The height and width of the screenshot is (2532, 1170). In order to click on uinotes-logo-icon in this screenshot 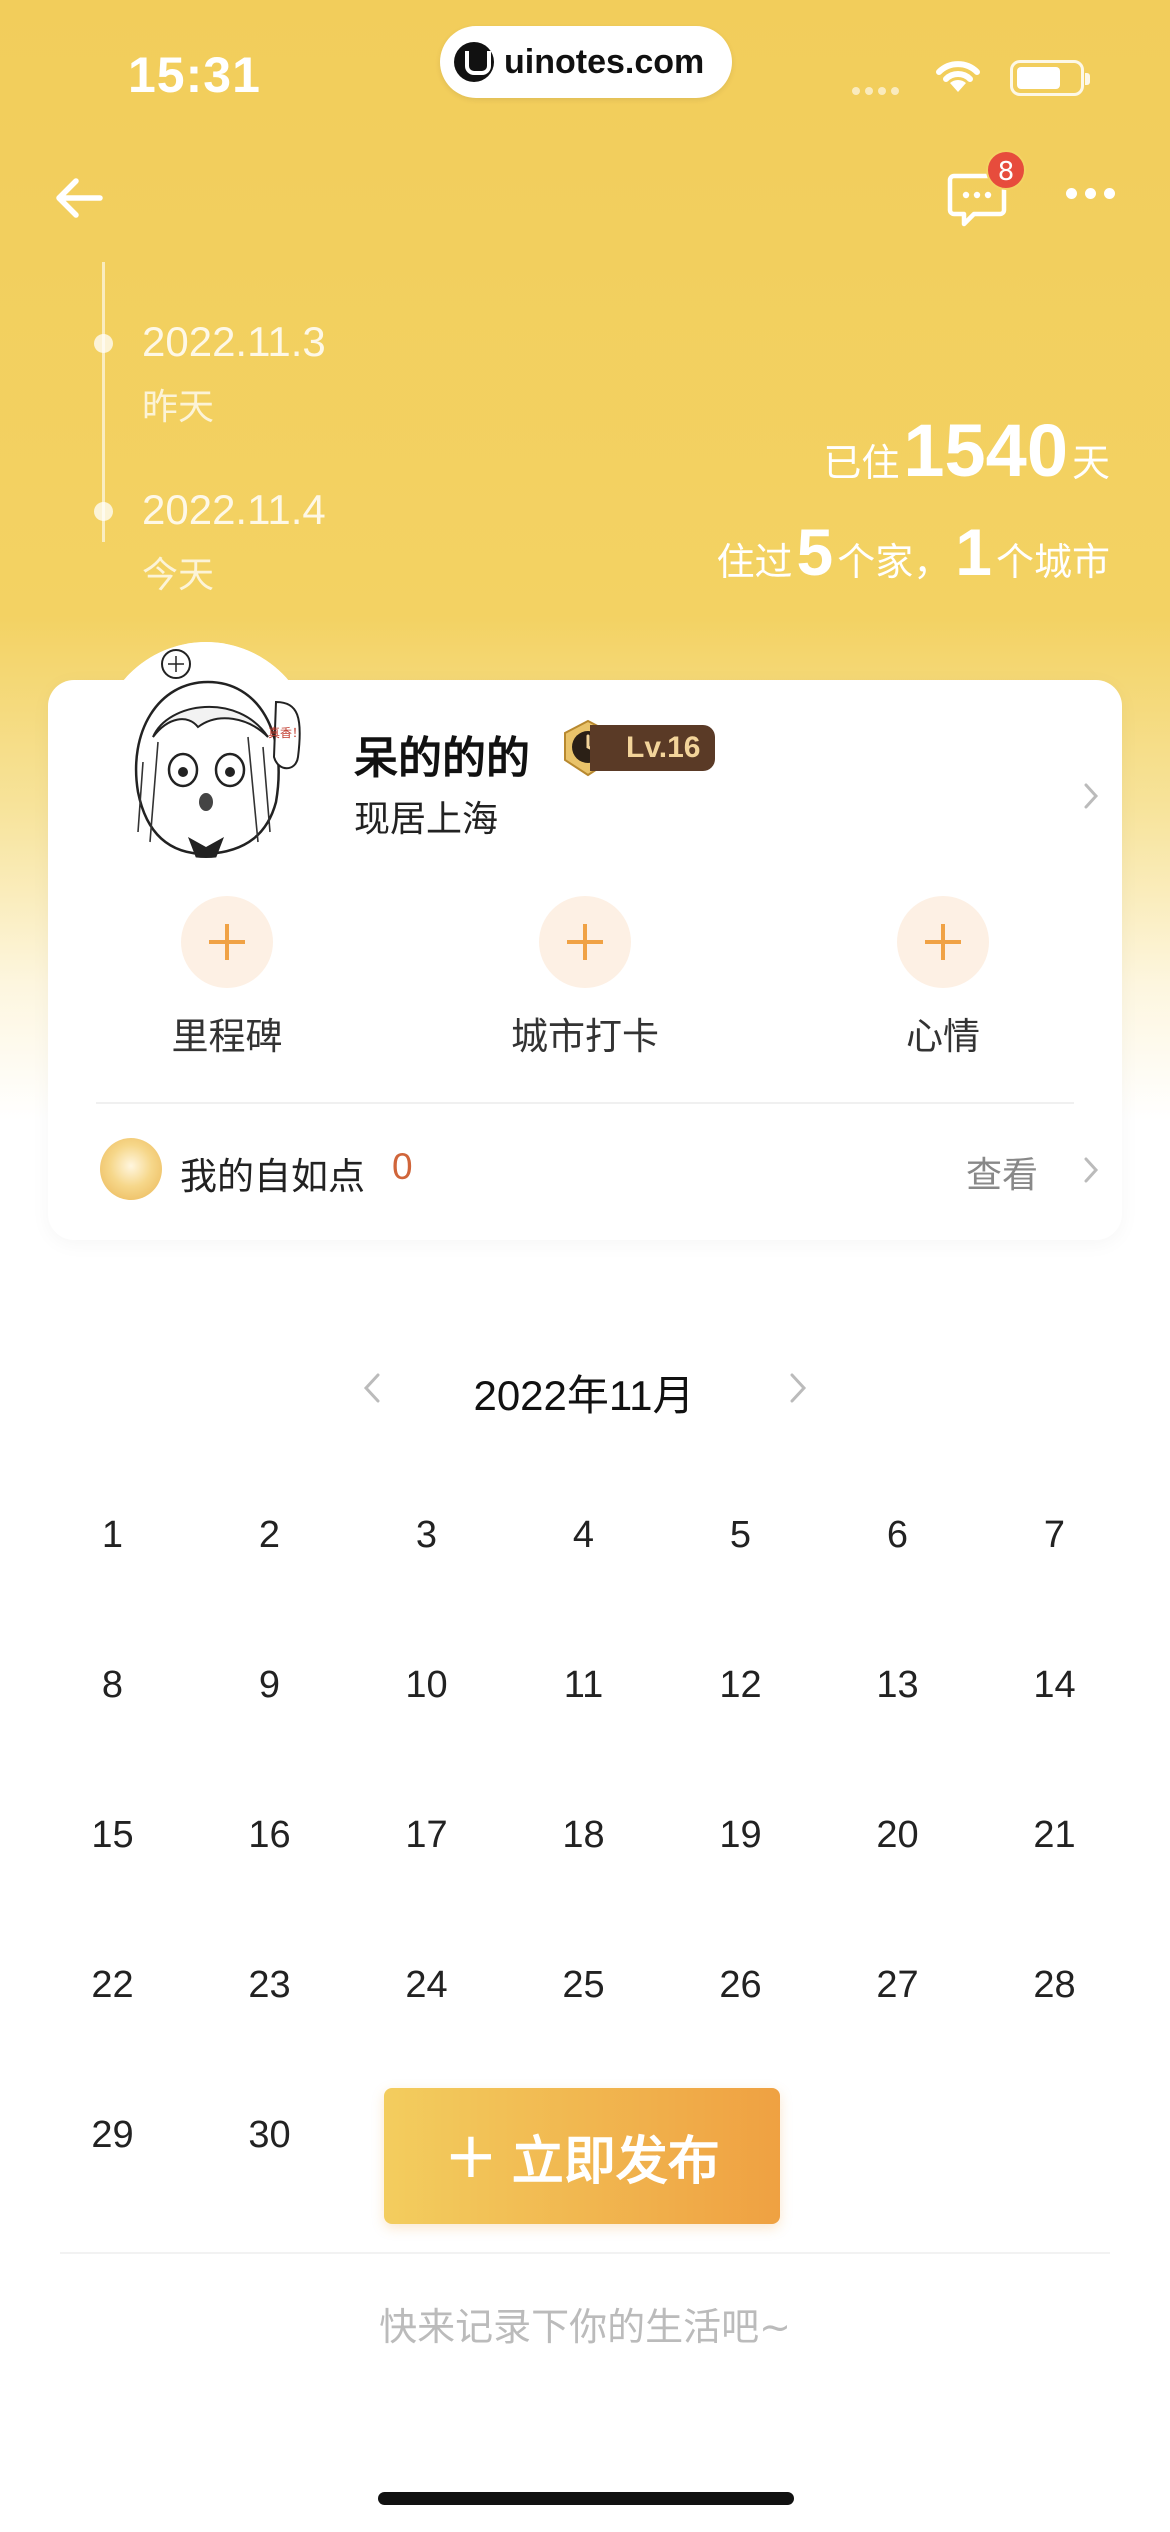, I will do `click(474, 62)`.